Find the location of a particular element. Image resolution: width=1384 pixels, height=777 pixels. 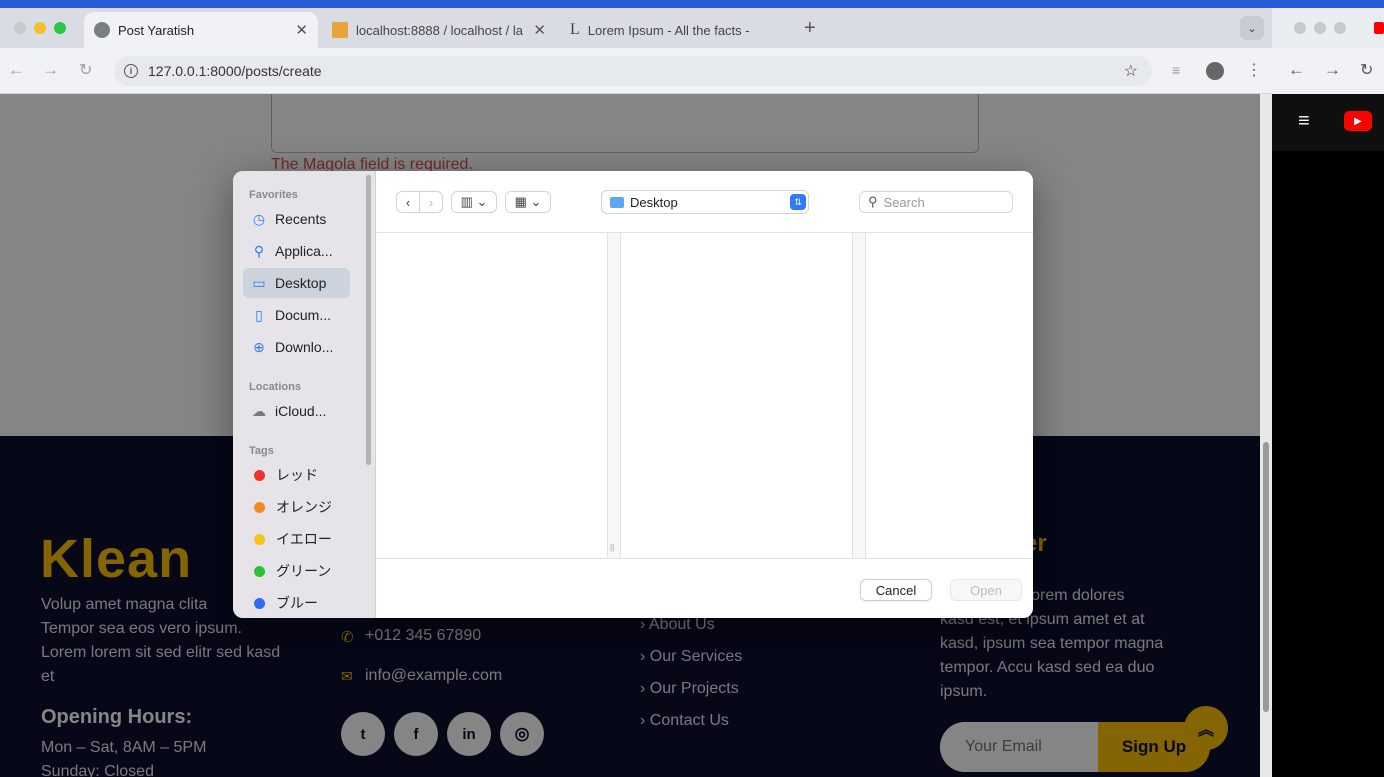

folder-icon is located at coordinates (617, 202).